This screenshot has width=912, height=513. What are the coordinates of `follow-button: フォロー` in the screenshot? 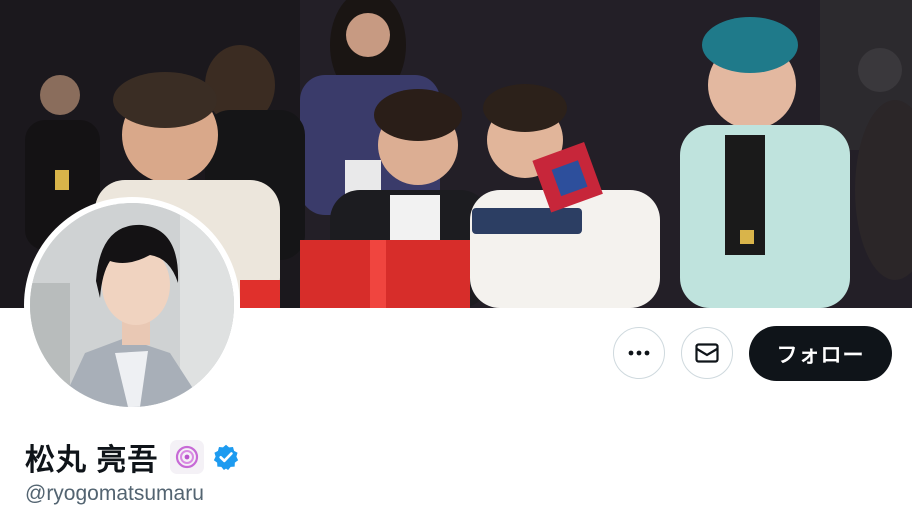 It's located at (820, 353).